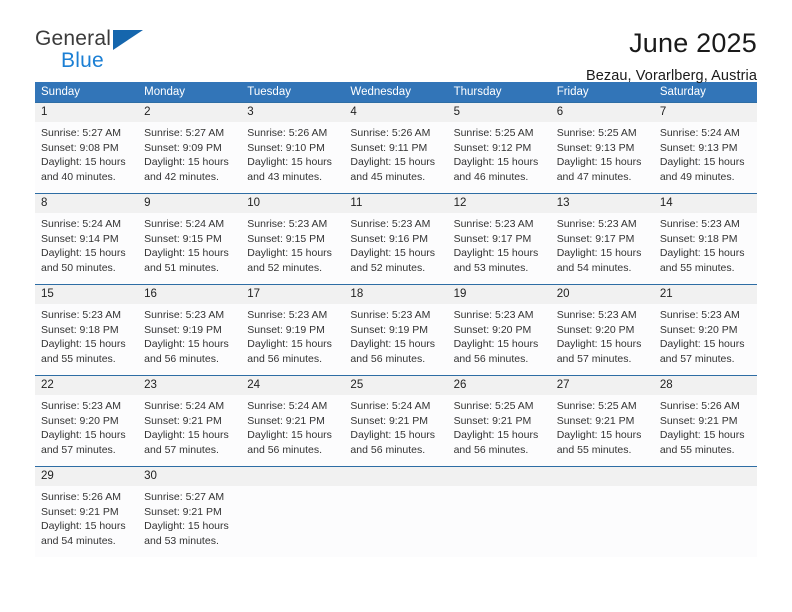 This screenshot has height=612, width=792. I want to click on day-number: 25, so click(395, 385).